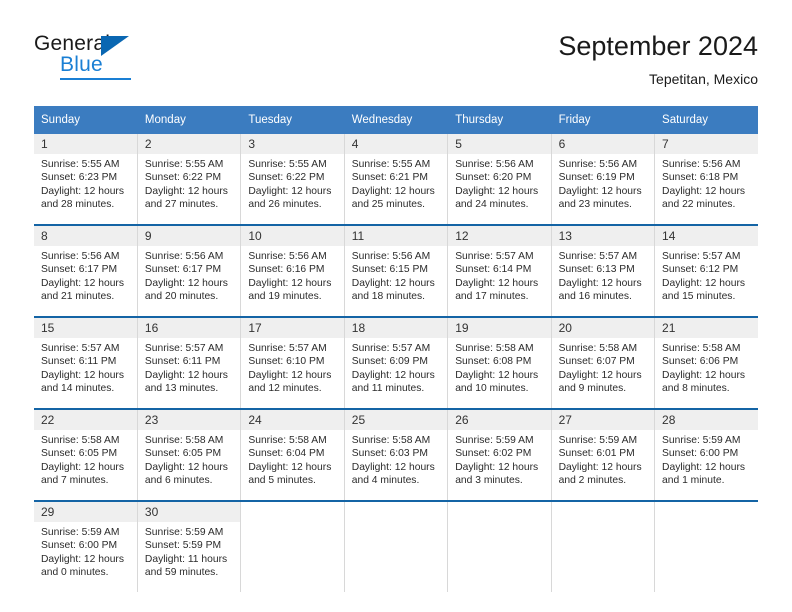  I want to click on day-number: 8, so click(85, 236).